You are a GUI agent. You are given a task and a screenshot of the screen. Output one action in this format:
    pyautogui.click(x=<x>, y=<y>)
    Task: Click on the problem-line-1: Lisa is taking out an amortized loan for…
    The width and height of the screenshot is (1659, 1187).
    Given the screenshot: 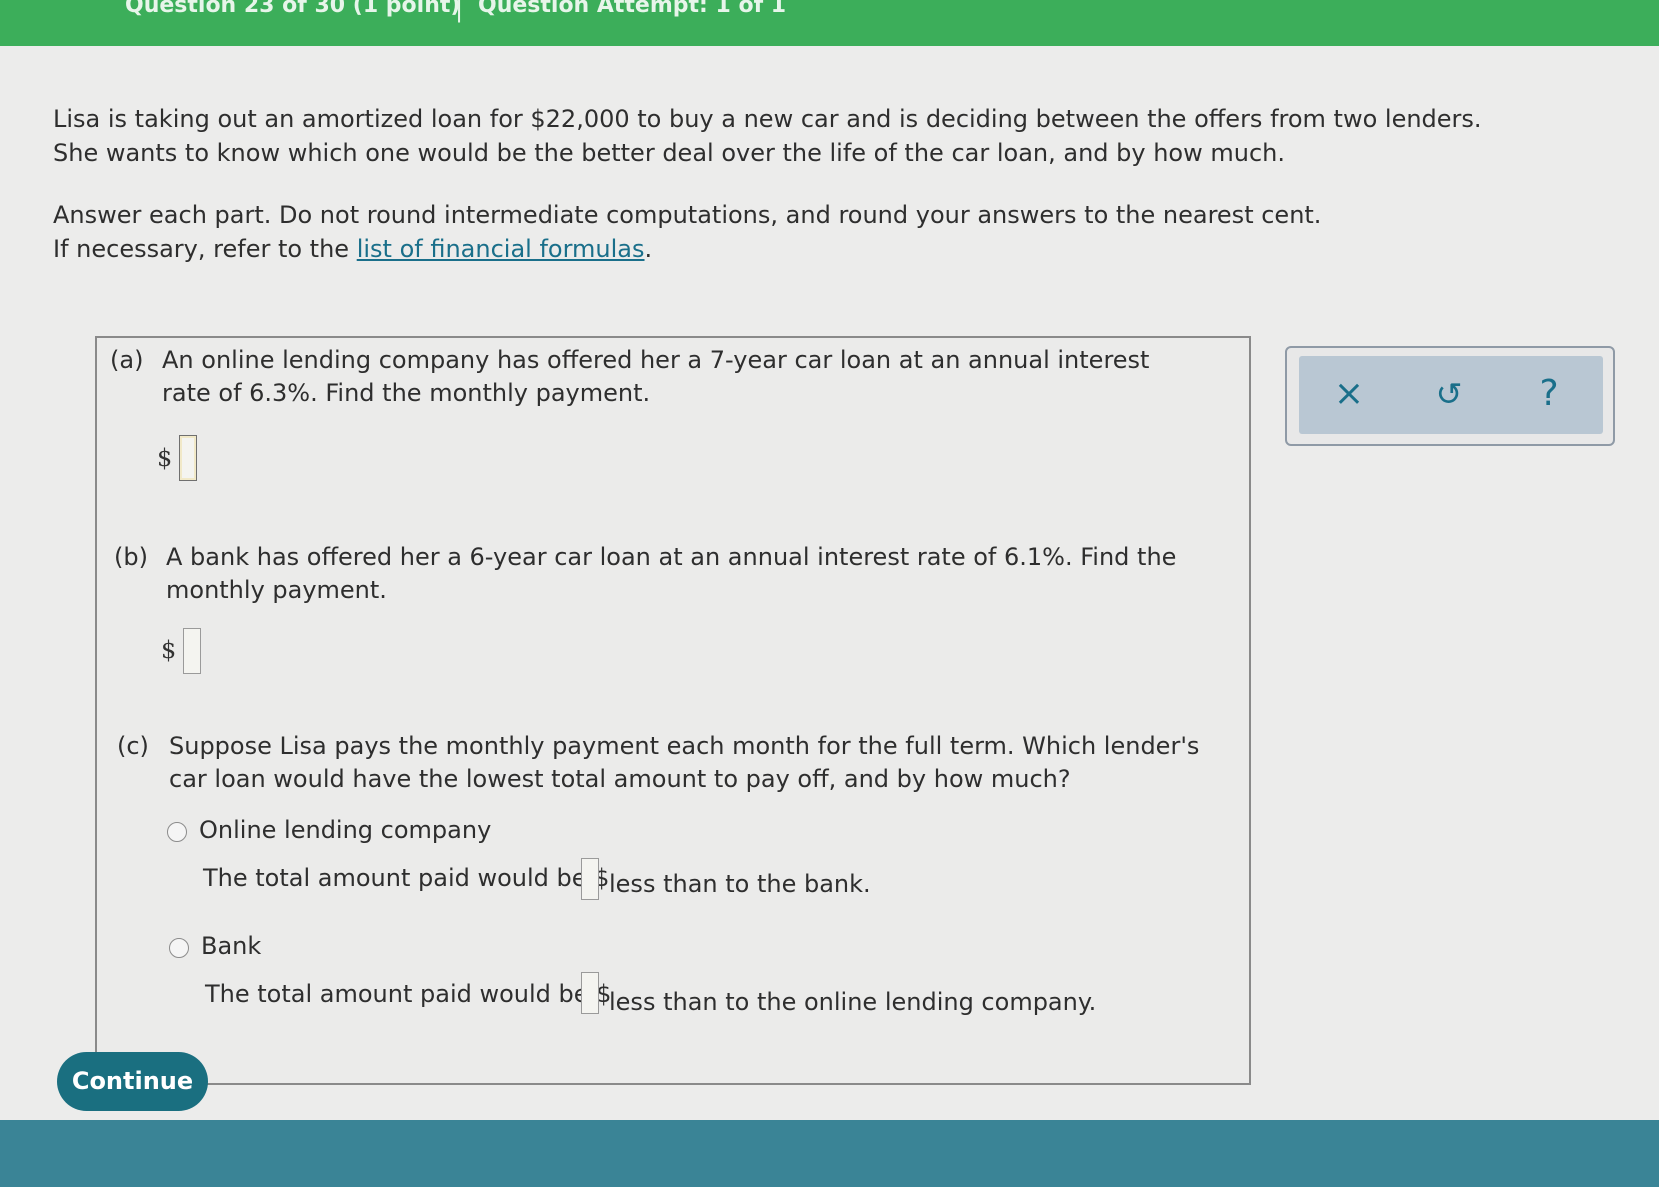 What is the action you would take?
    pyautogui.click(x=767, y=119)
    